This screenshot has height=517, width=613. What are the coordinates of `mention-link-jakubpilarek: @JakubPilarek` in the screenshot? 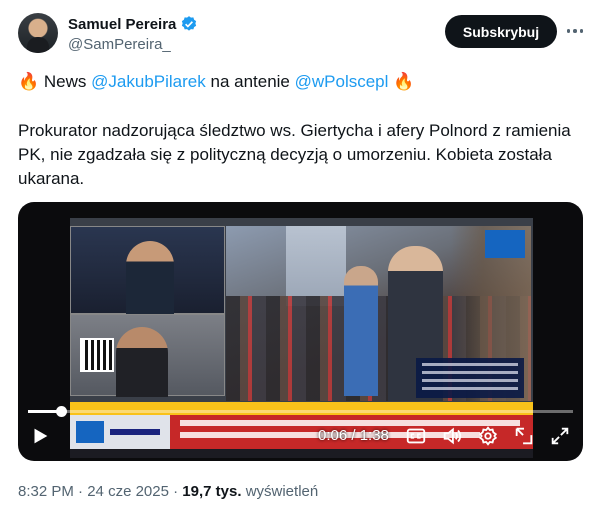 It's located at (148, 81).